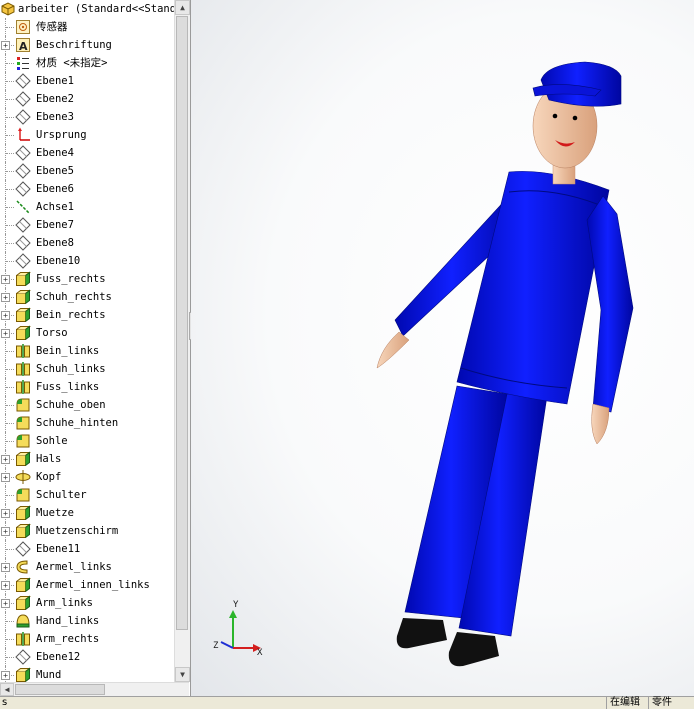 The image size is (694, 709). I want to click on tree-item-arm-links: + Arm_links, so click(87, 603).